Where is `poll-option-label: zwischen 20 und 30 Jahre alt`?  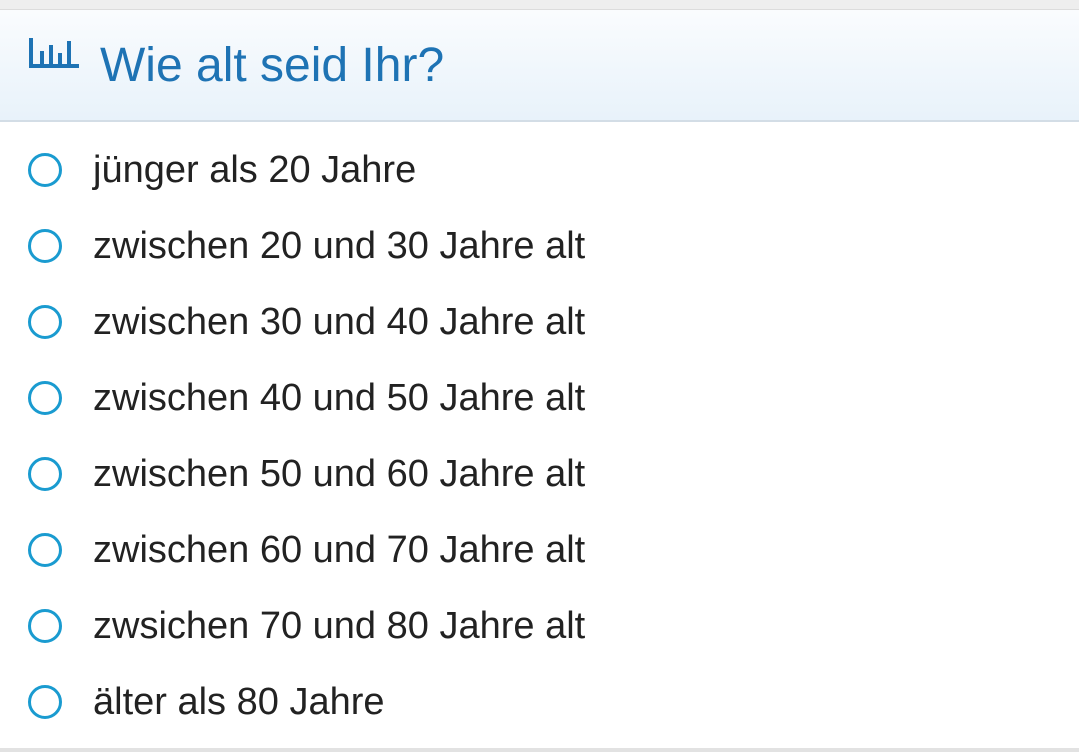 poll-option-label: zwischen 20 und 30 Jahre alt is located at coordinates (339, 246).